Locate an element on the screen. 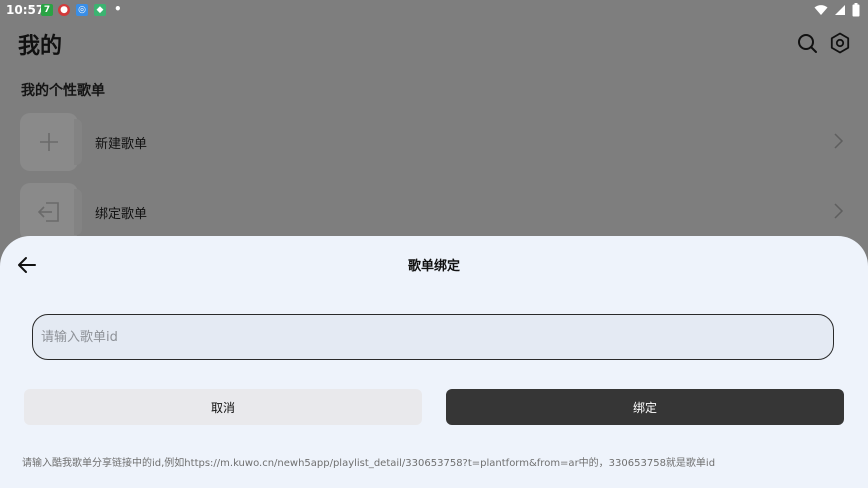 The image size is (868, 488). app-green-icon: ◆ is located at coordinates (100, 10).